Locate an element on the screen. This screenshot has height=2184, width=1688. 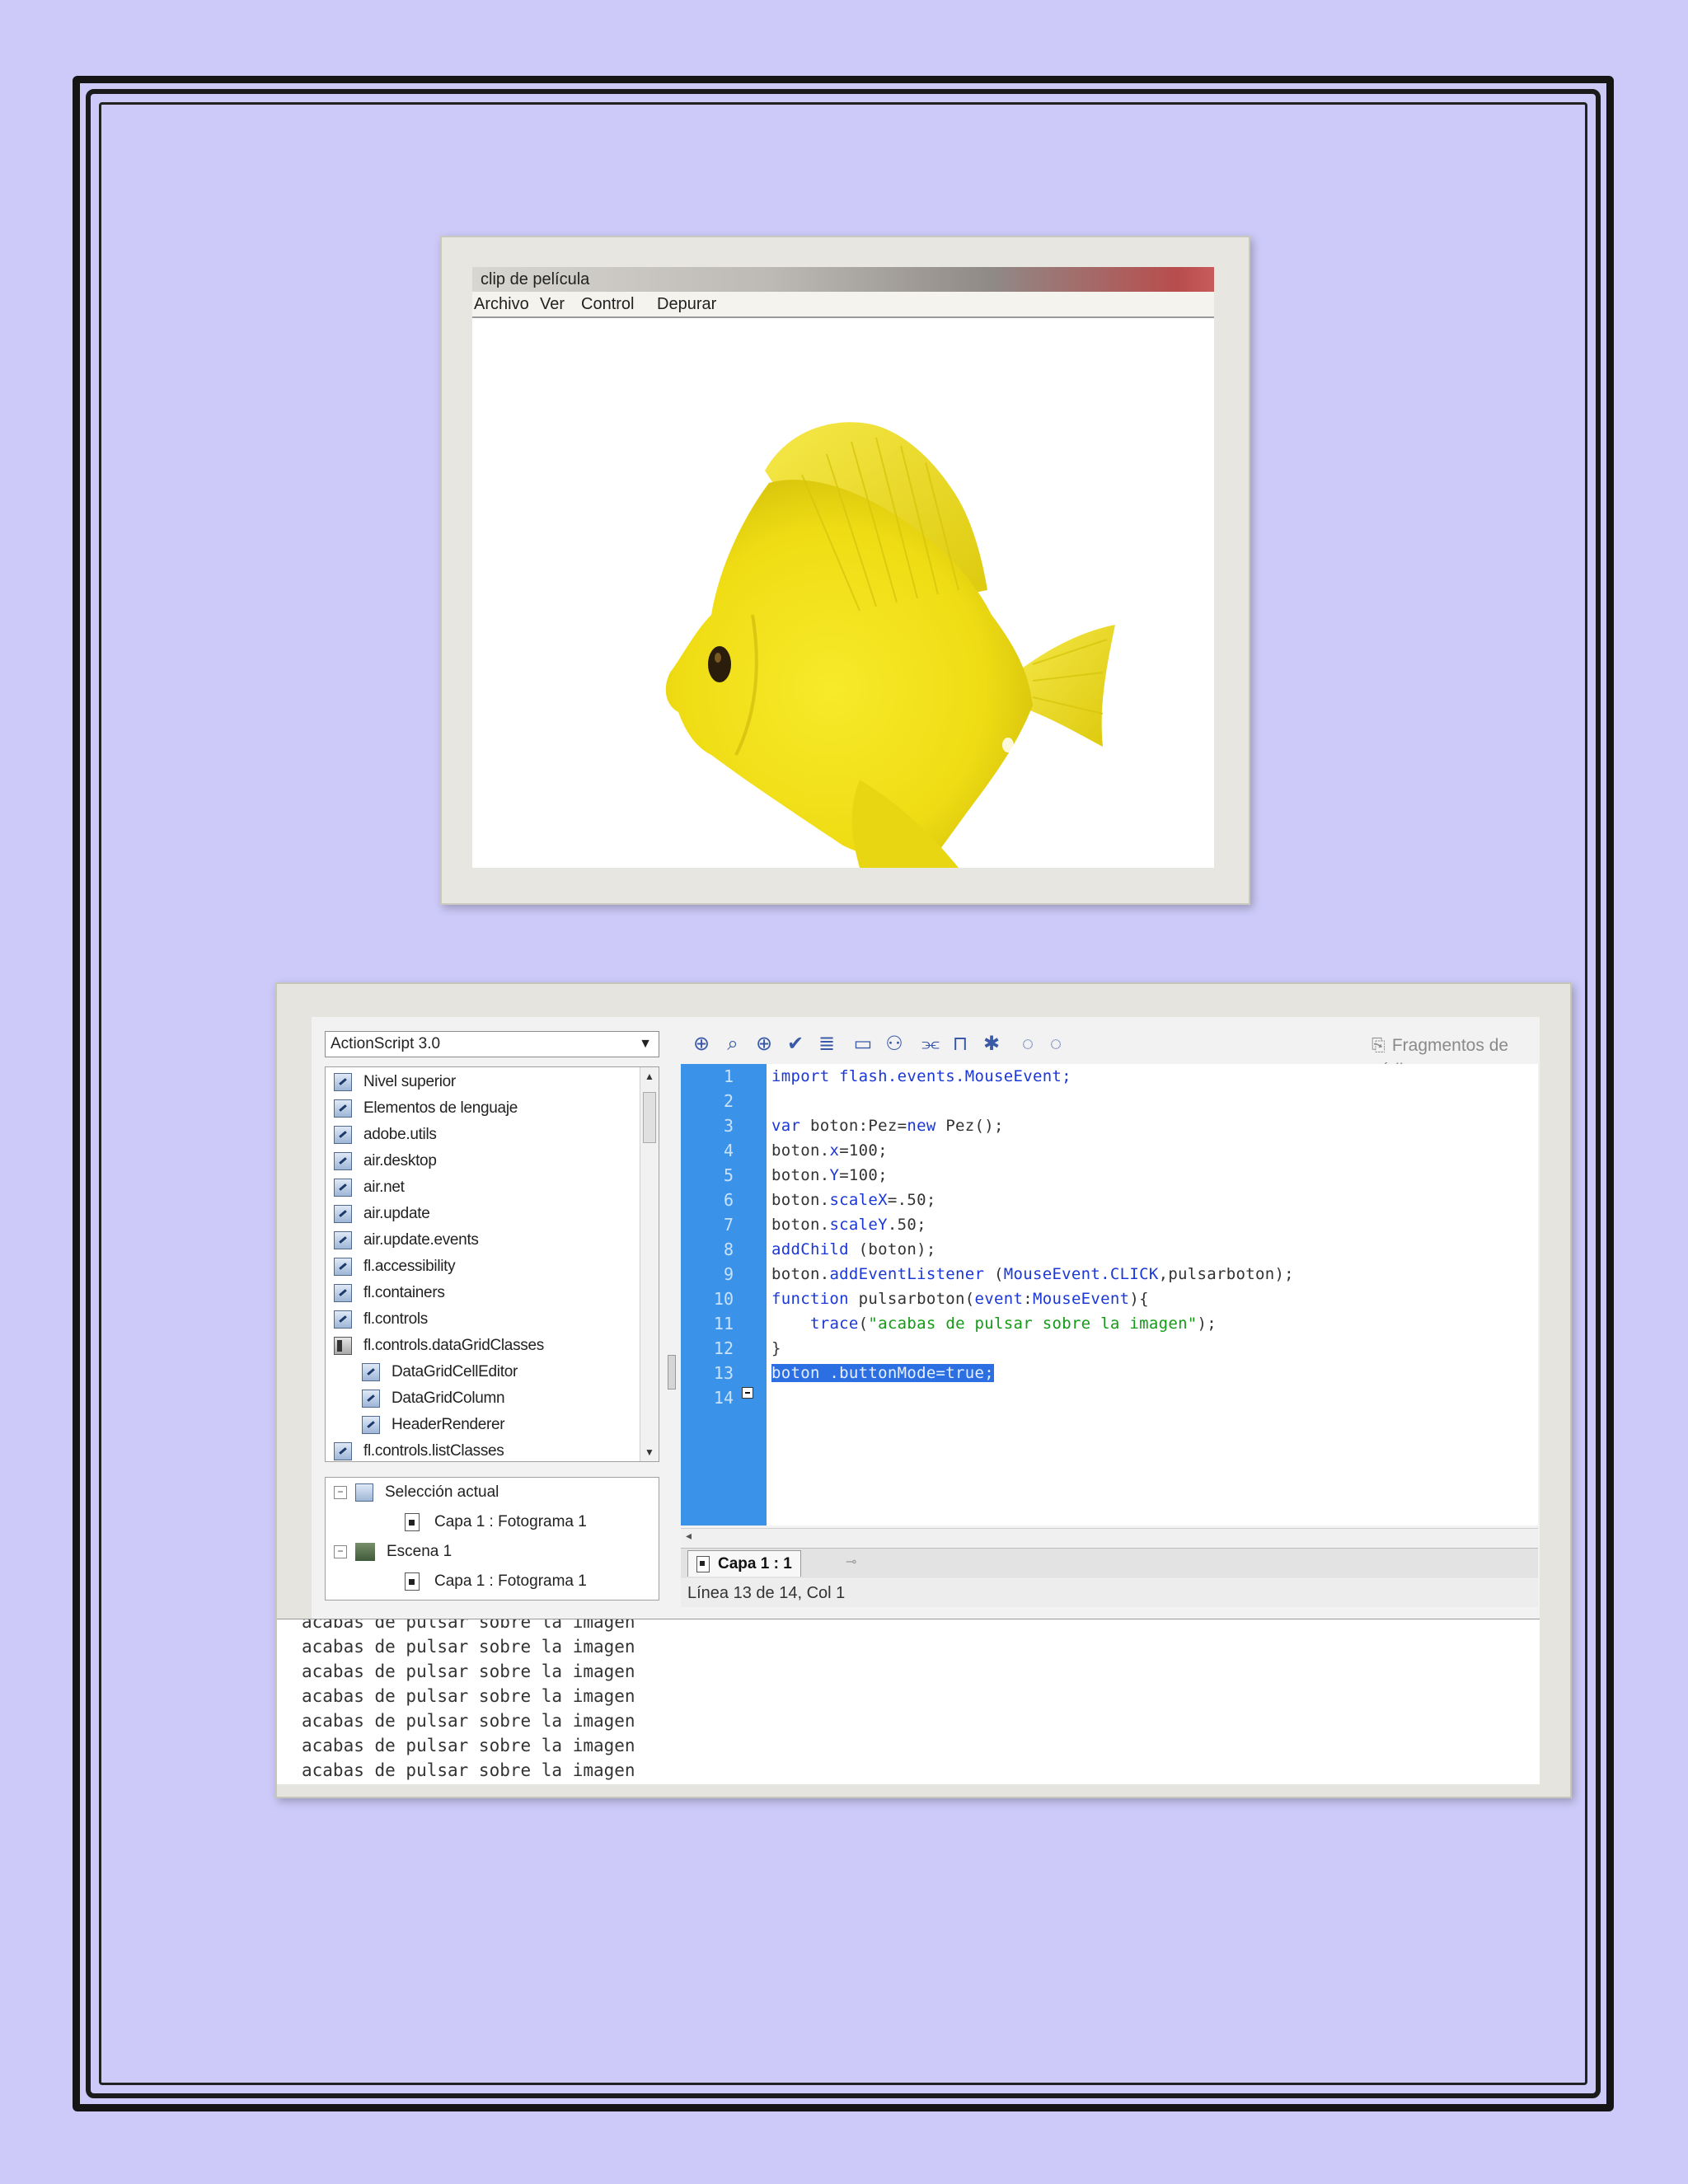
toolbox-item: air.update is located at coordinates (382, 1214).